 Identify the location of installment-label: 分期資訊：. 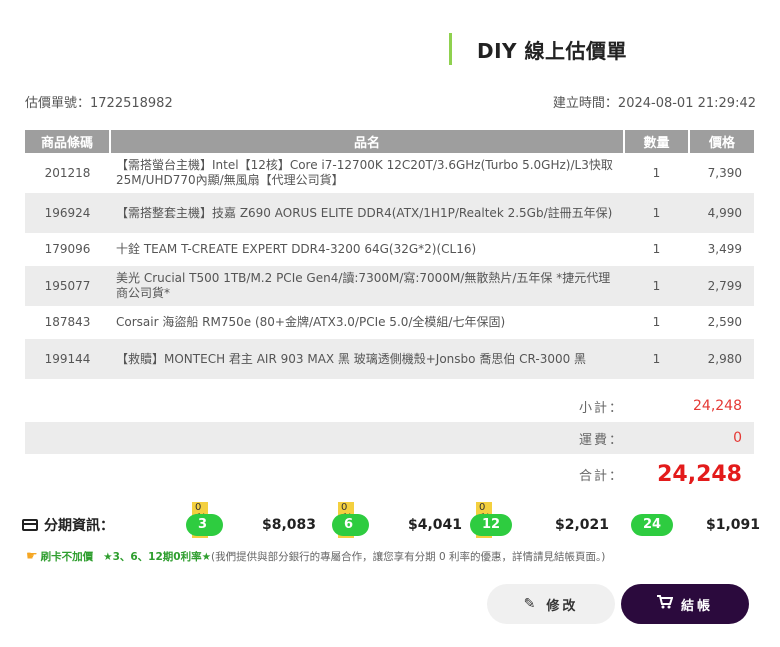
(68, 525).